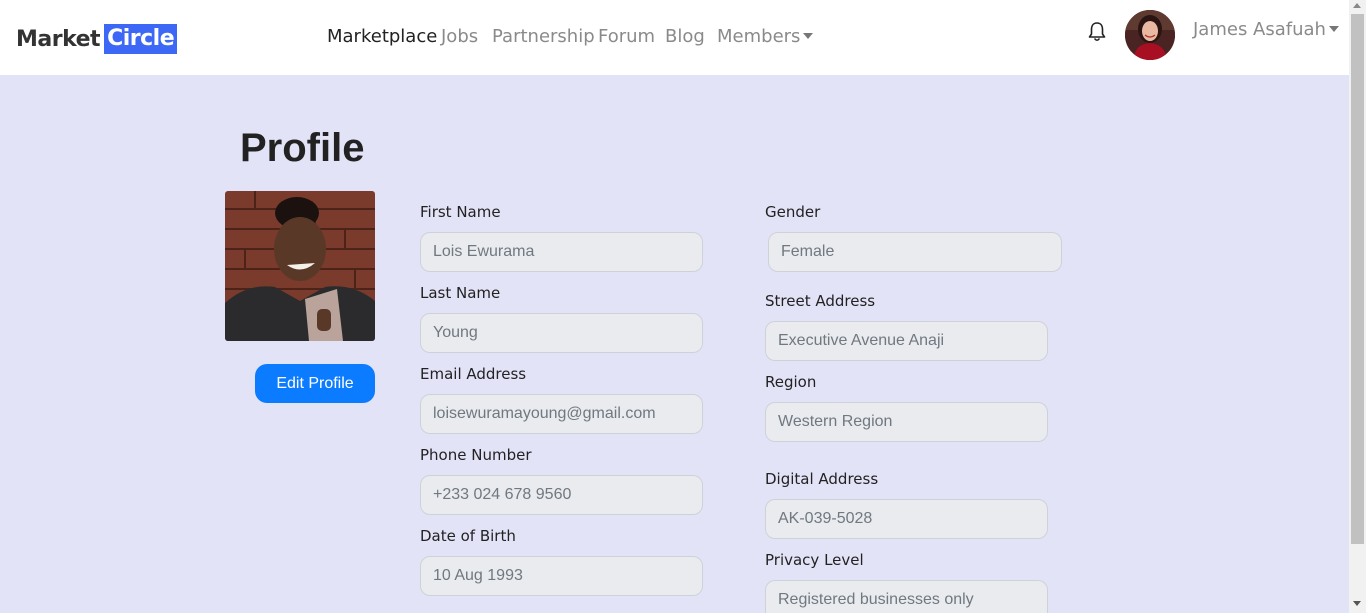 The height and width of the screenshot is (613, 1366). I want to click on nav-partnership: Partnership, so click(543, 36).